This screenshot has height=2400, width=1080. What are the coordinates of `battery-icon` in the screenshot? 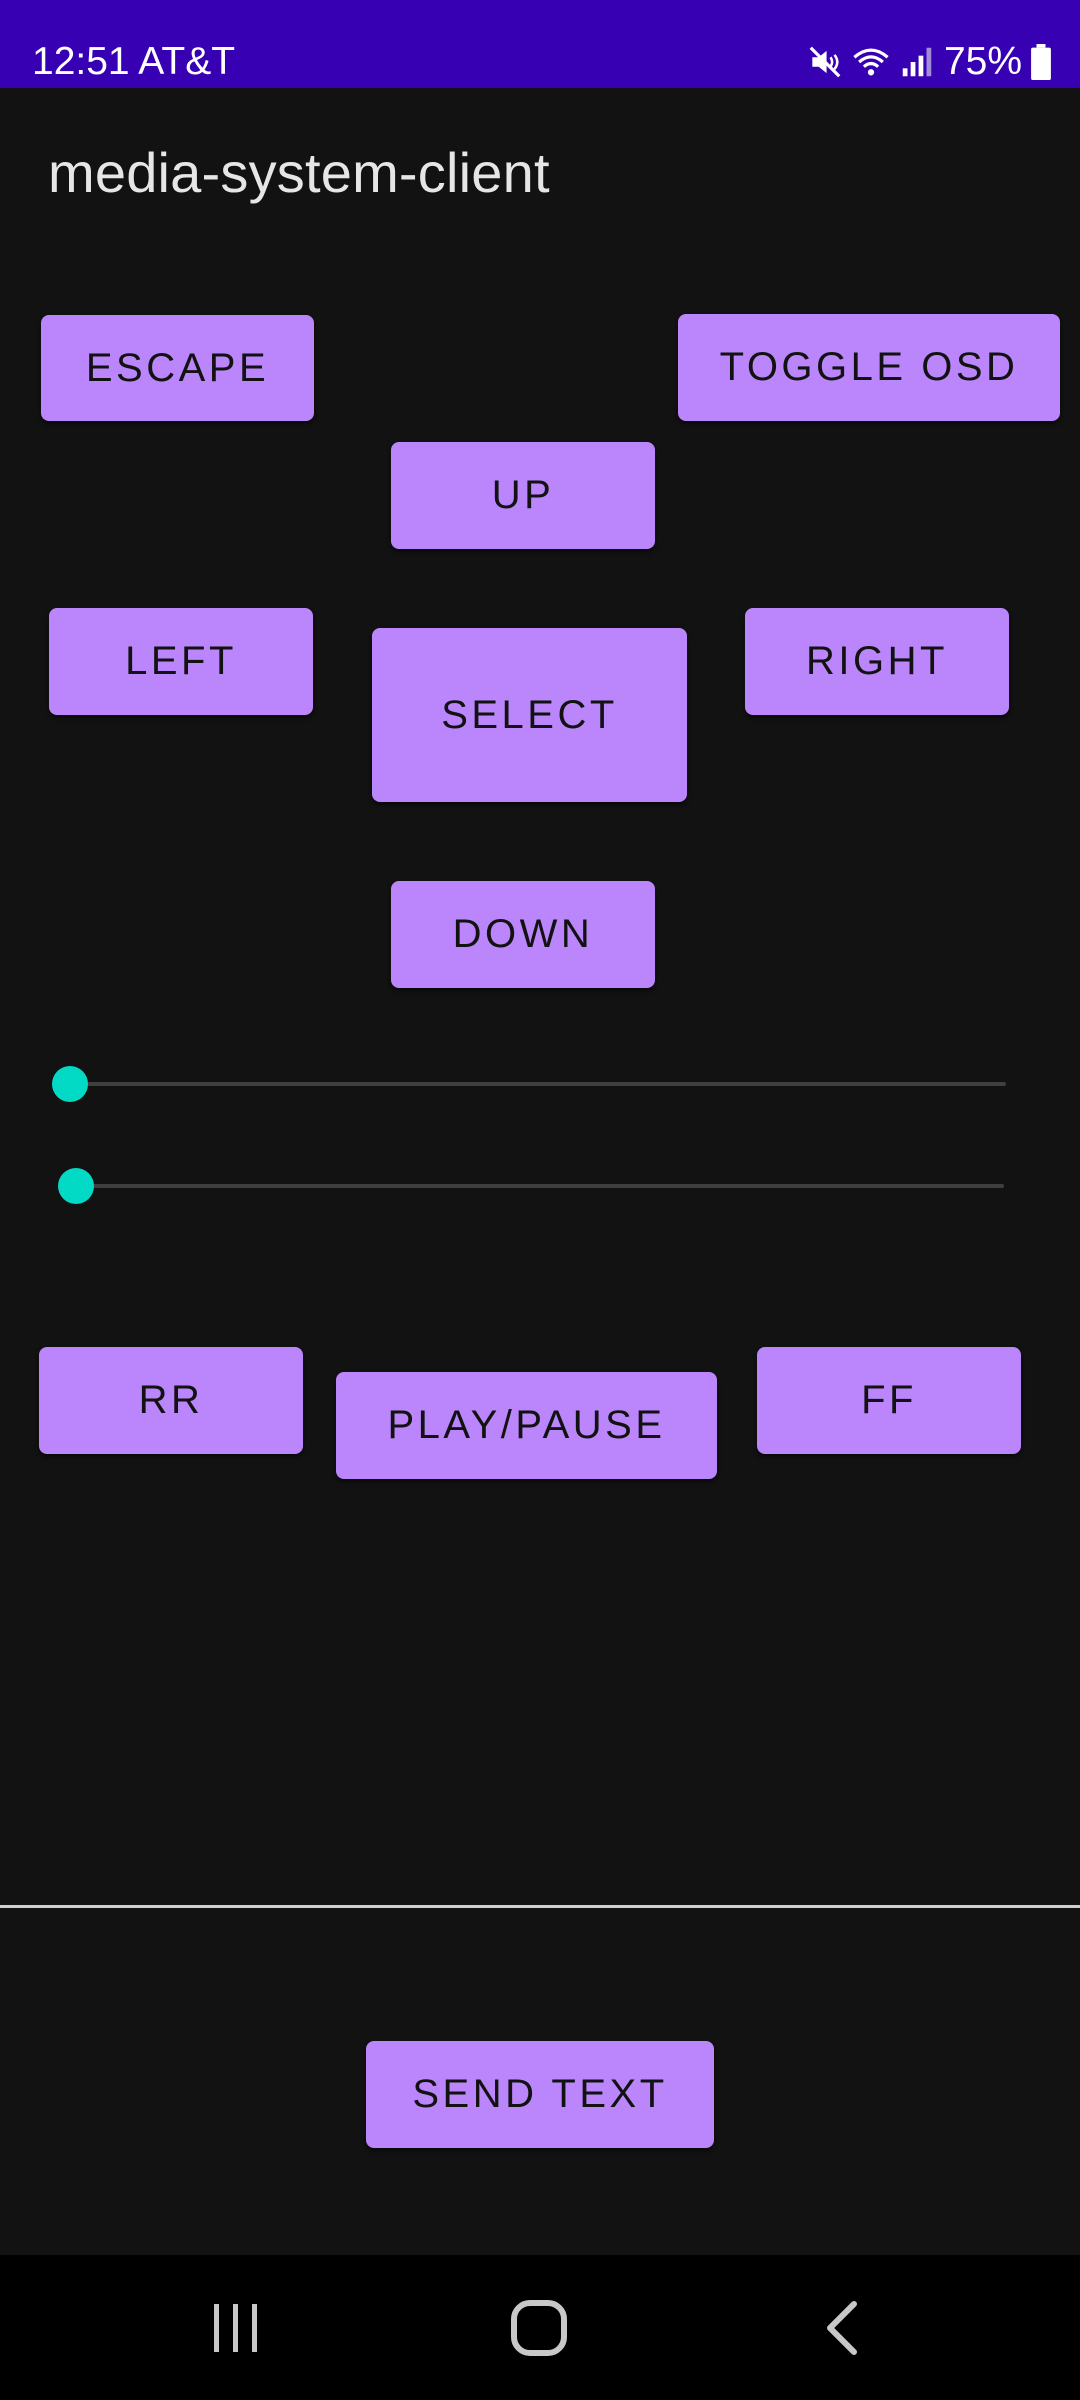 It's located at (1041, 62).